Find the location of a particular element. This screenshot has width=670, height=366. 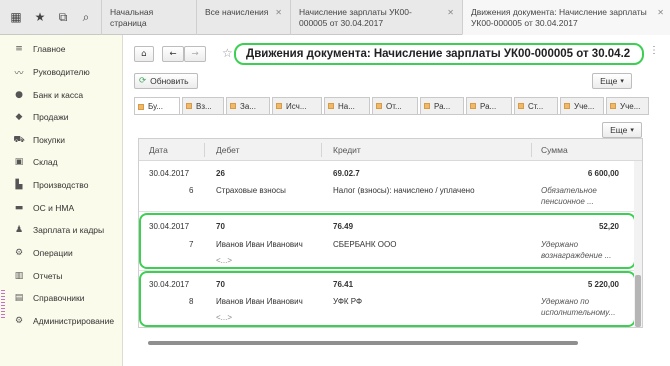

sidebar-item-directories: ▤ Справочники is located at coordinates (61, 298).